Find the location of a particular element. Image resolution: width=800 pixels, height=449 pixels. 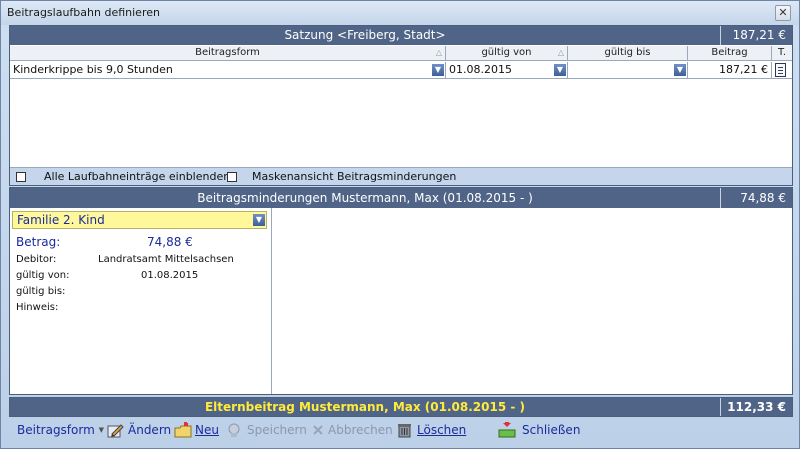

col-beitrag: Beitrag is located at coordinates (730, 53).